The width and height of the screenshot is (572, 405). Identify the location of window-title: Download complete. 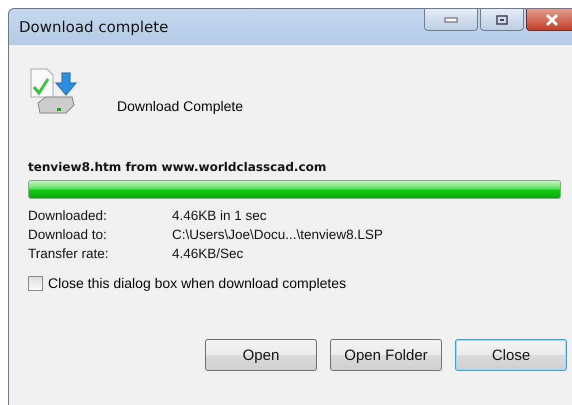
(93, 27).